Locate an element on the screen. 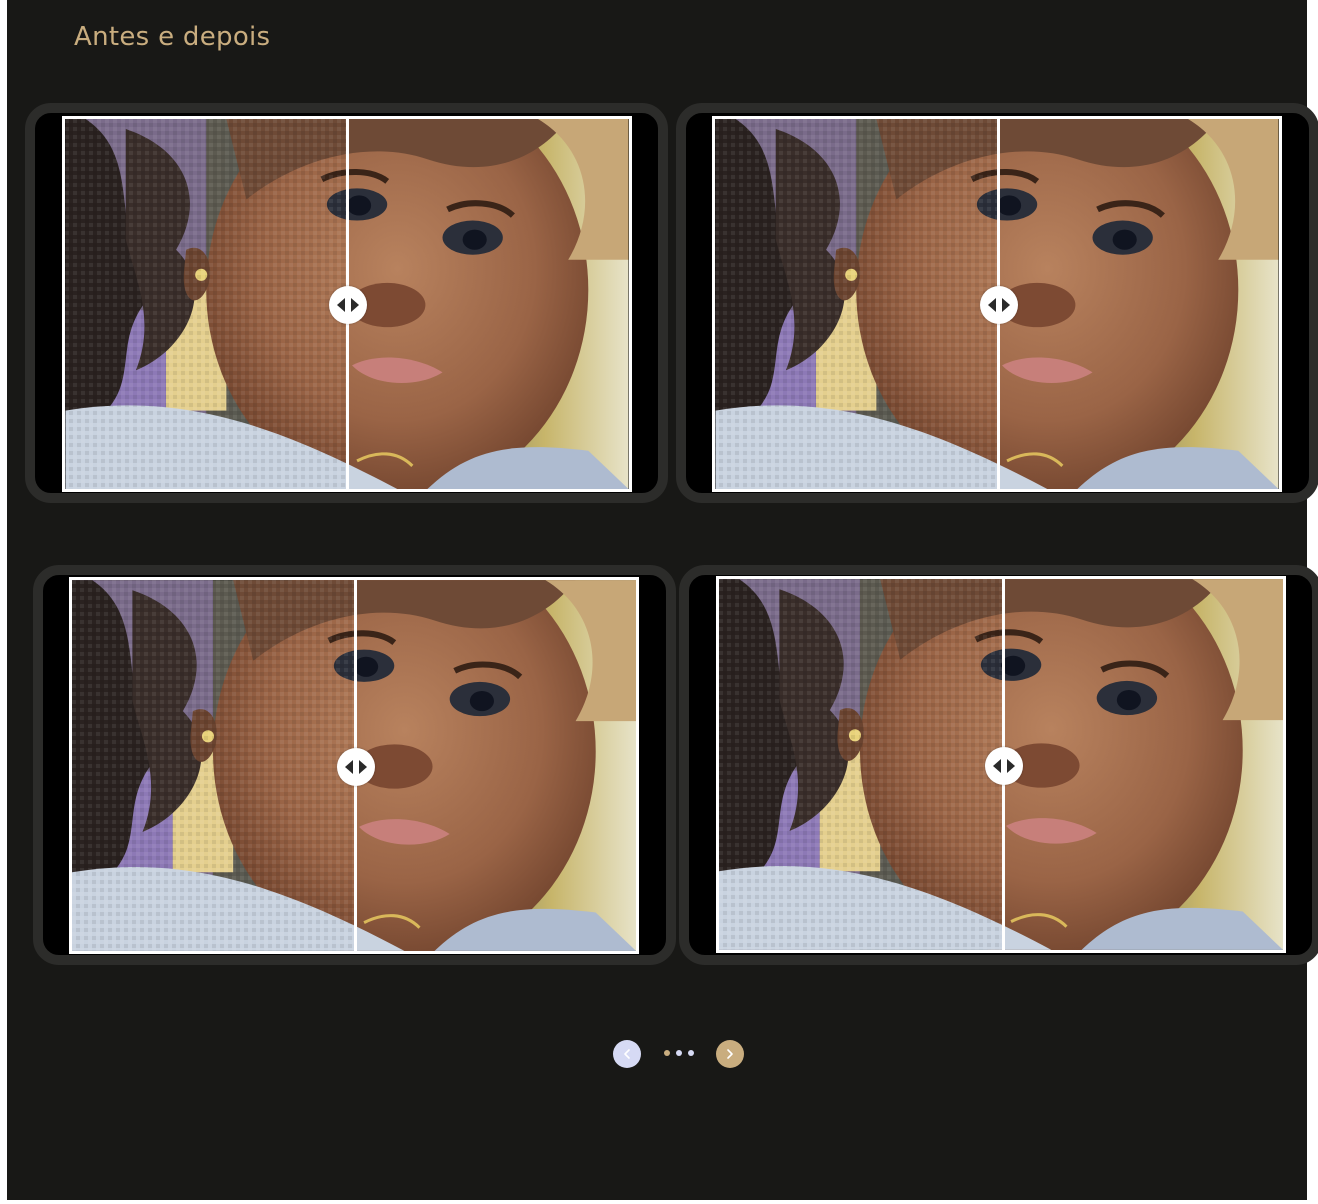  previous-button is located at coordinates (627, 1054).